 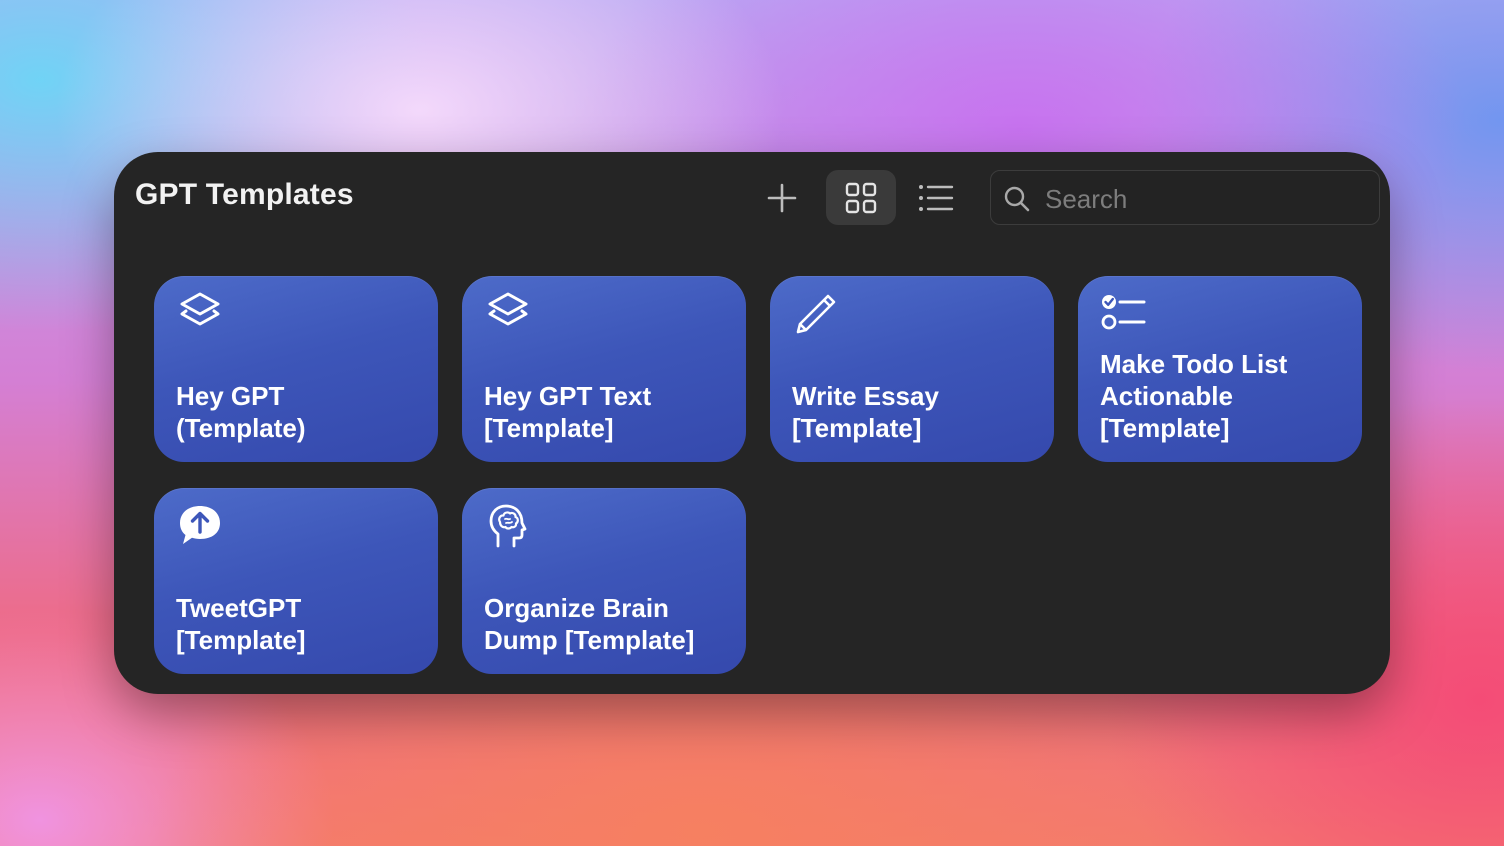 I want to click on template-card-hey-gpt-text: Hey GPT Text [Template], so click(x=604, y=369).